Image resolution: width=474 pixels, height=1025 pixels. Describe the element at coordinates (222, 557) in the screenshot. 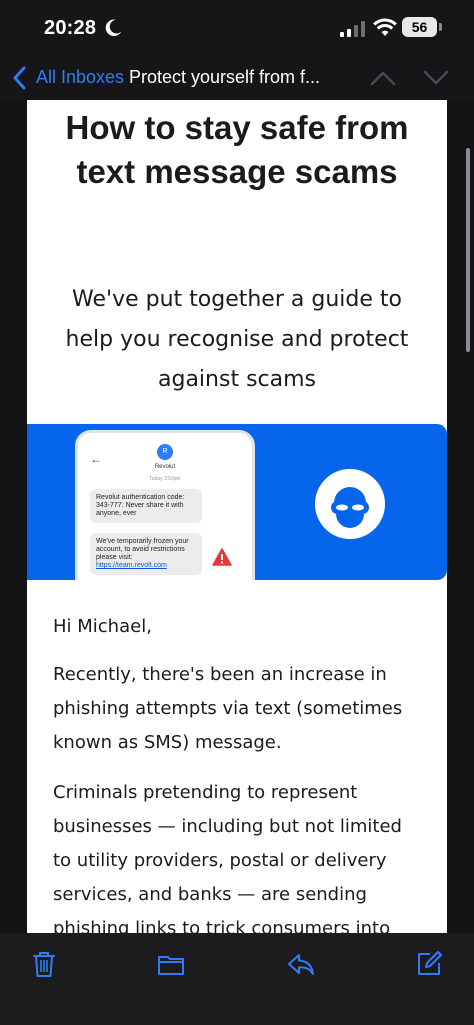

I see `warning-icon` at that location.